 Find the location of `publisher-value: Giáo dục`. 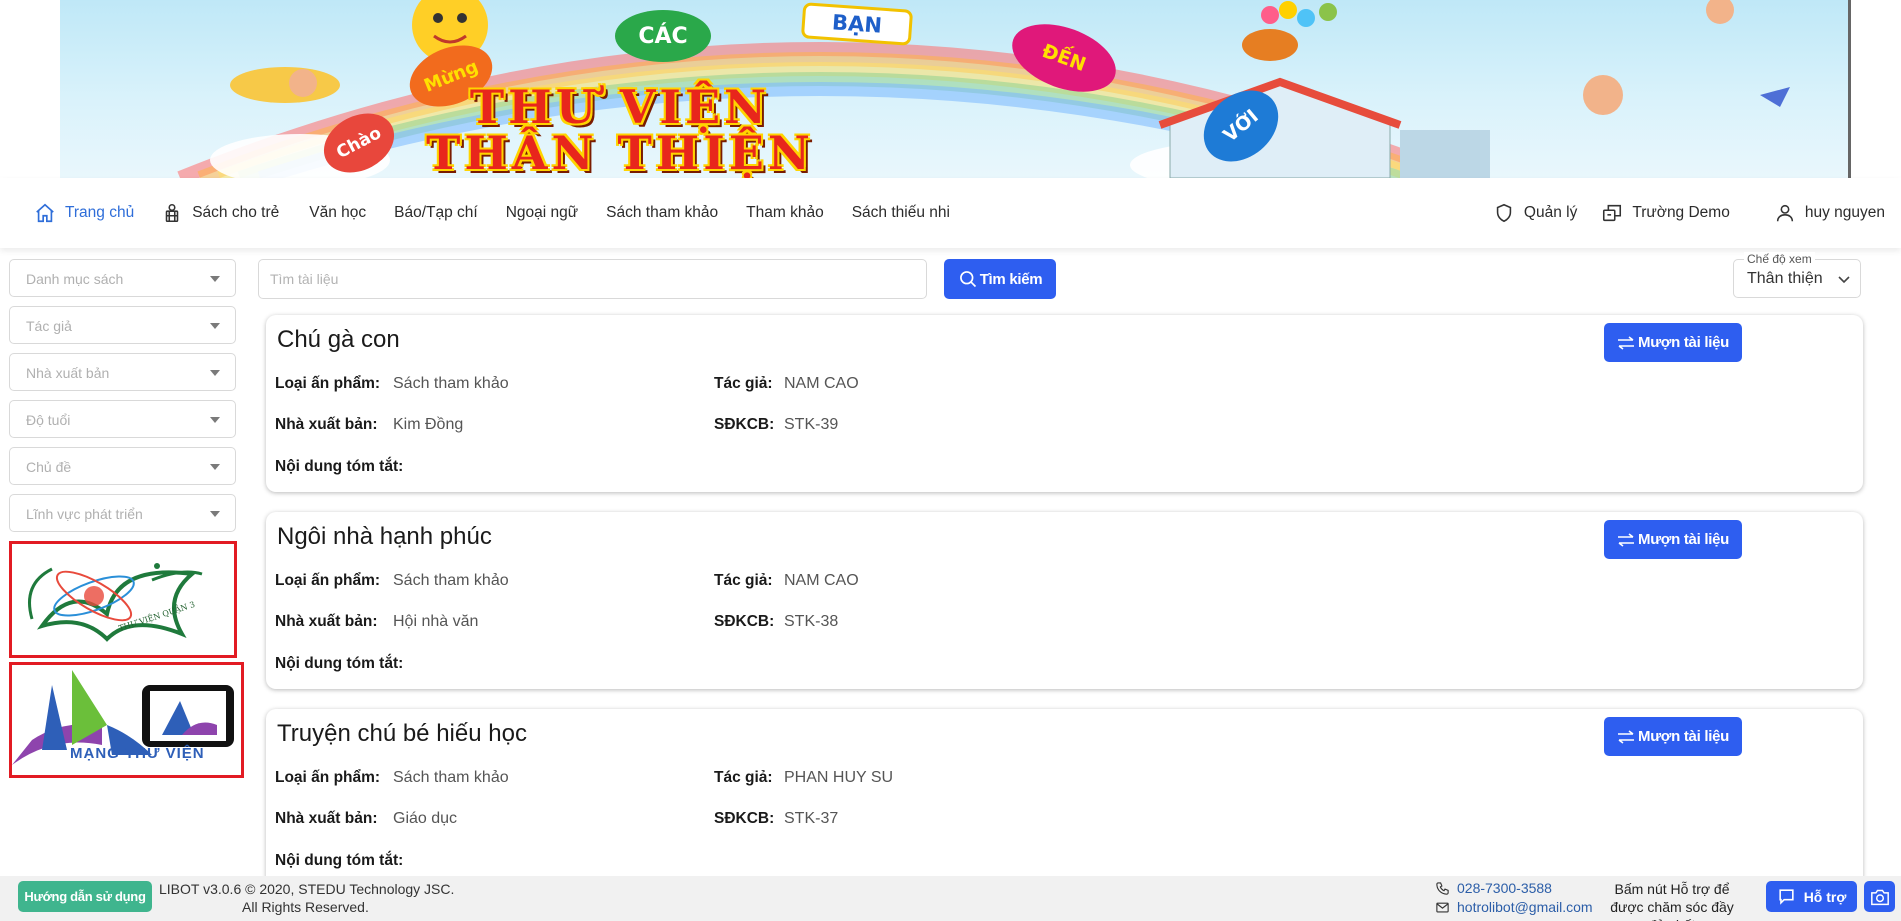

publisher-value: Giáo dục is located at coordinates (425, 818).